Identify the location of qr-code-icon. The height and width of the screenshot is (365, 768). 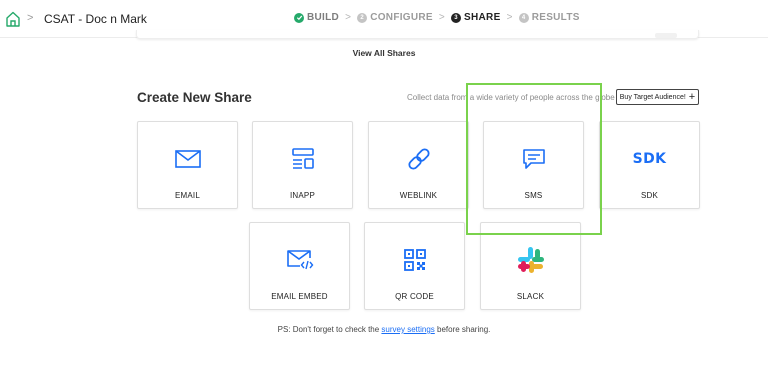
(414, 260).